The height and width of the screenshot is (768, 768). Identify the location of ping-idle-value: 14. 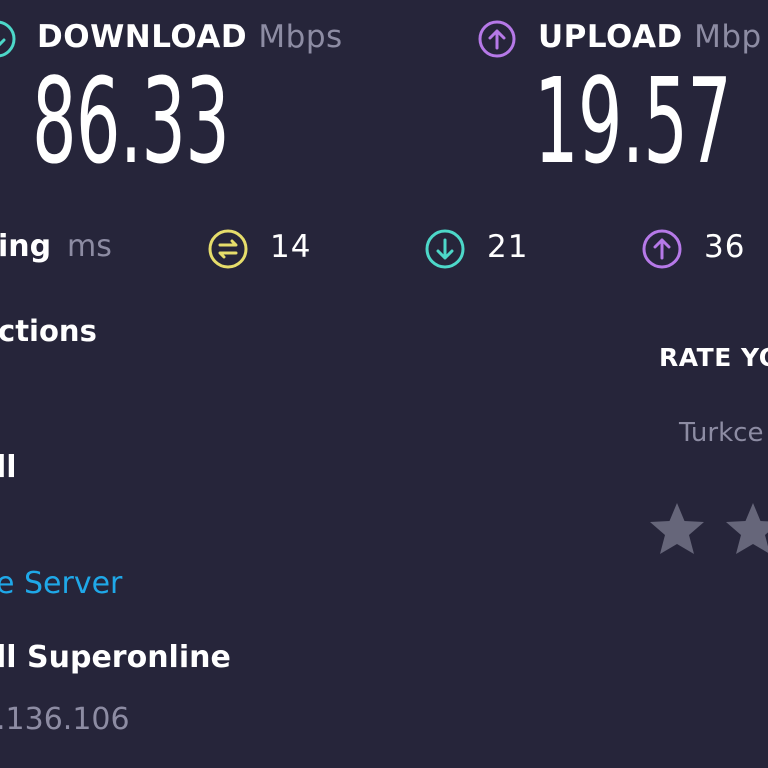
(291, 247).